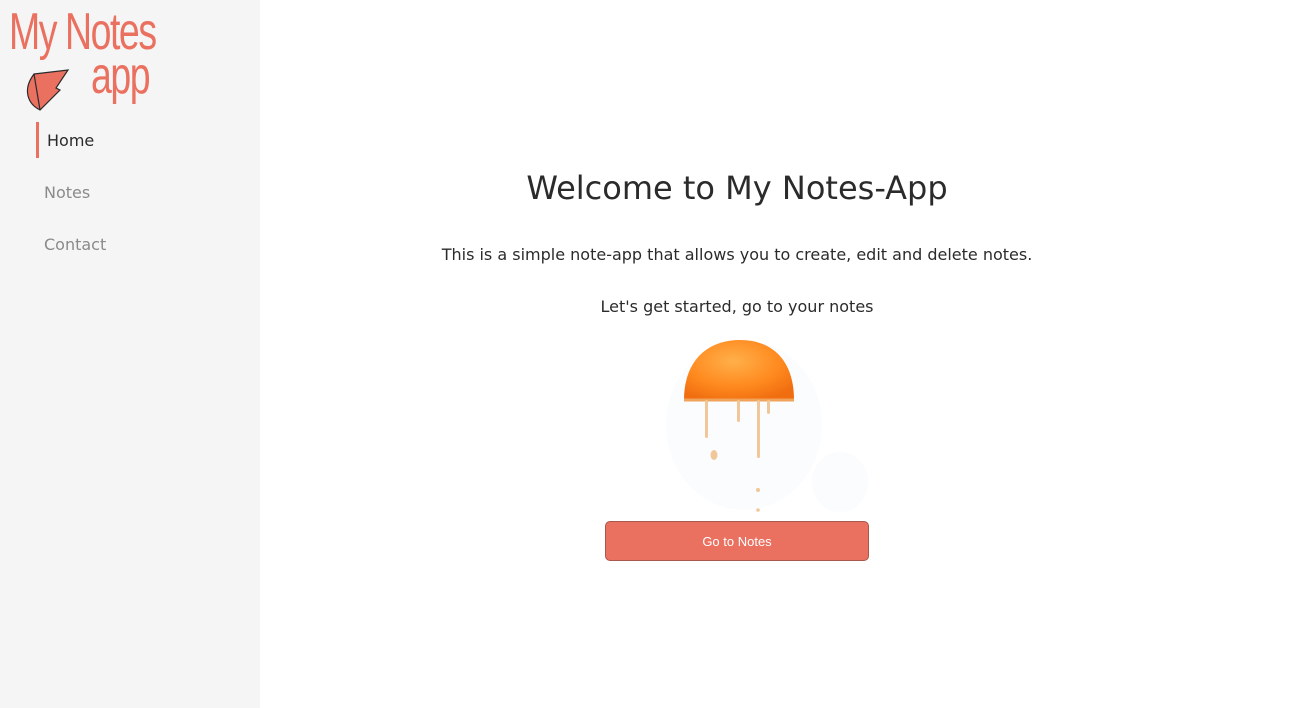 This screenshot has height=708, width=1306. I want to click on app-logo: My Notes app, so click(81, 59).